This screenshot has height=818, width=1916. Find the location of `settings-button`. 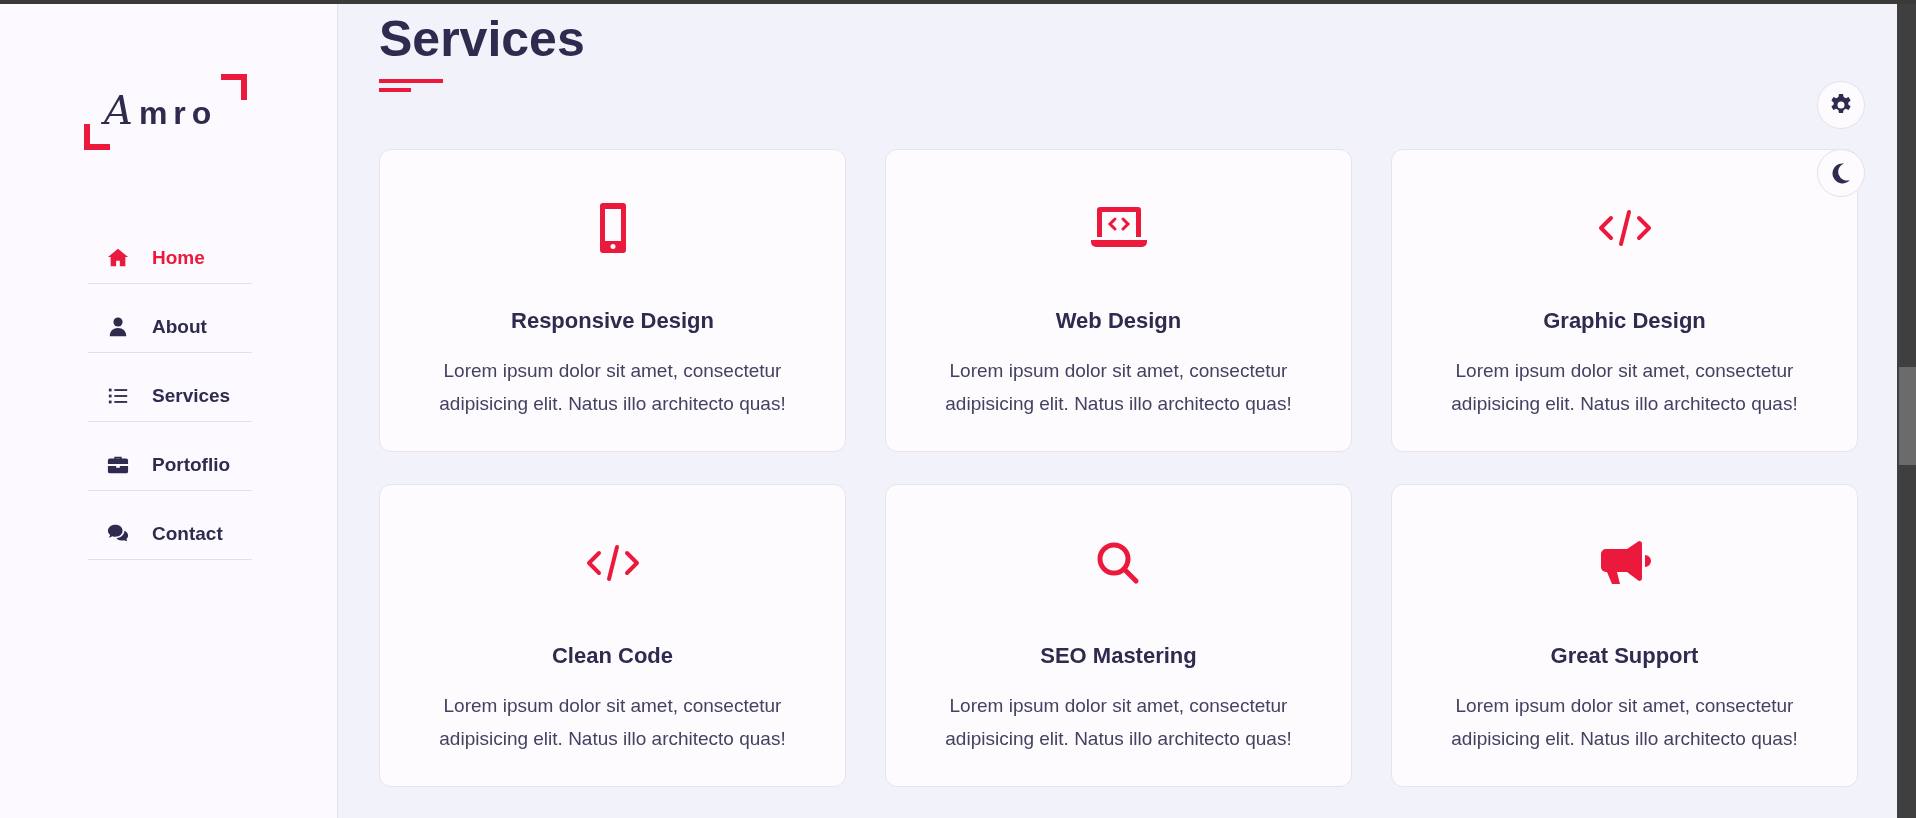

settings-button is located at coordinates (1841, 105).